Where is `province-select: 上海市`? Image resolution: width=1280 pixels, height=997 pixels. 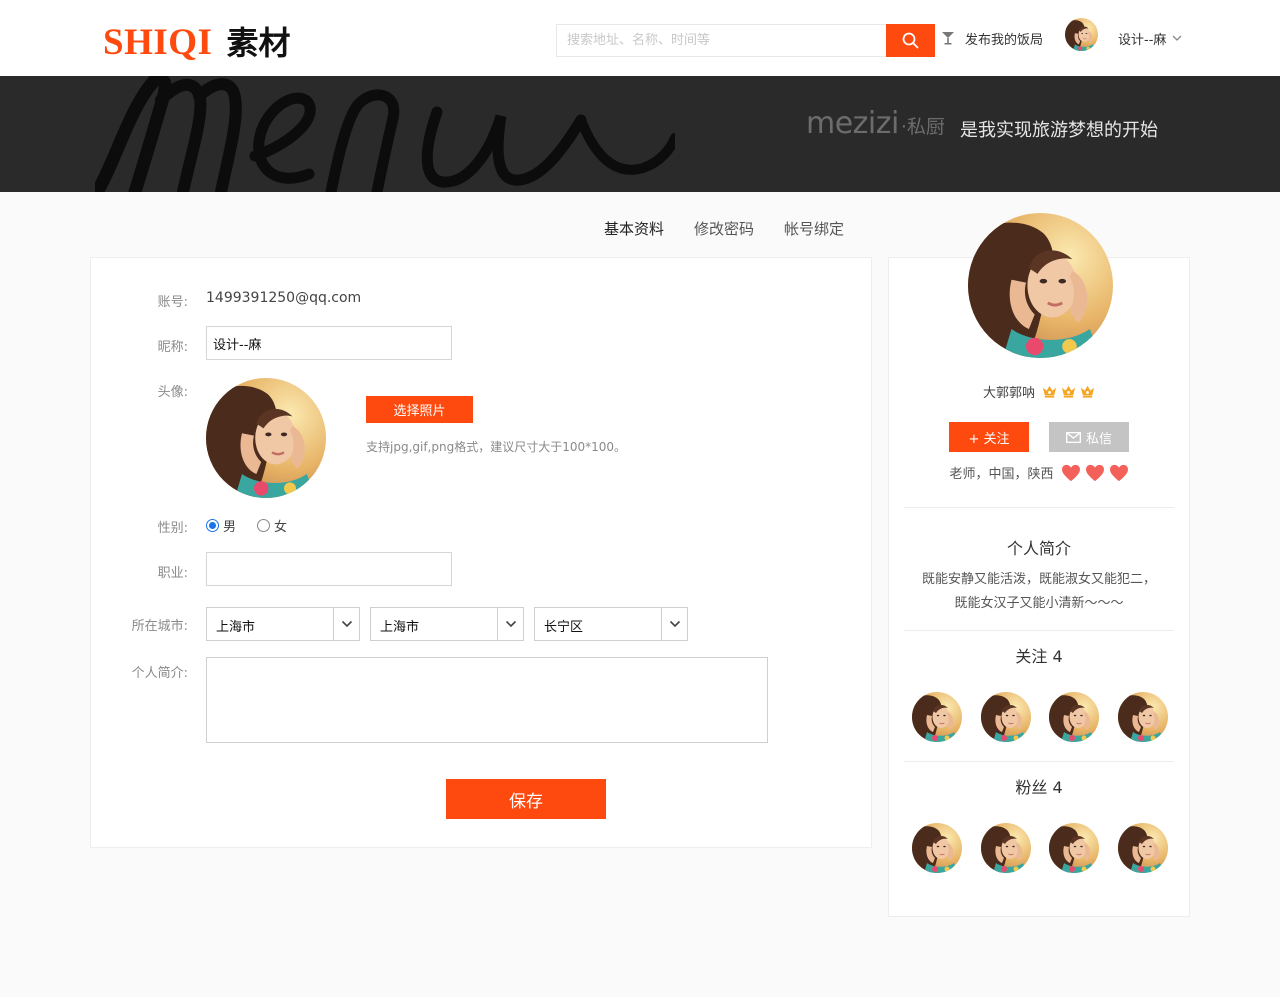
province-select: 上海市 is located at coordinates (283, 624).